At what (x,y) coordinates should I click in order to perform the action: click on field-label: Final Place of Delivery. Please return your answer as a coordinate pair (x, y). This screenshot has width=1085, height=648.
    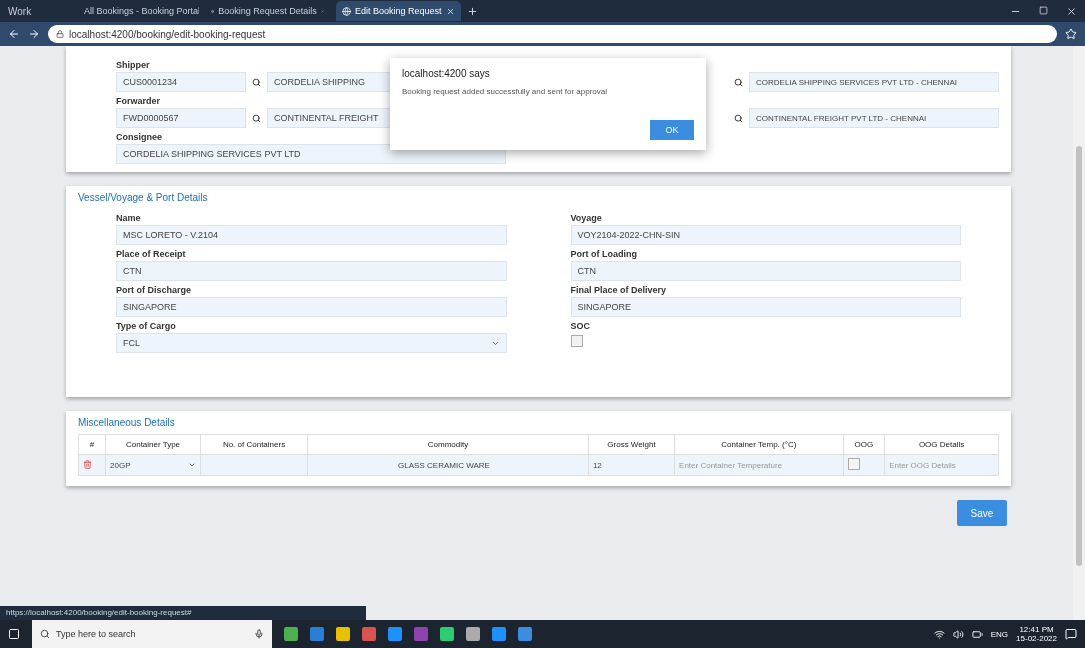
    Looking at the image, I should click on (619, 290).